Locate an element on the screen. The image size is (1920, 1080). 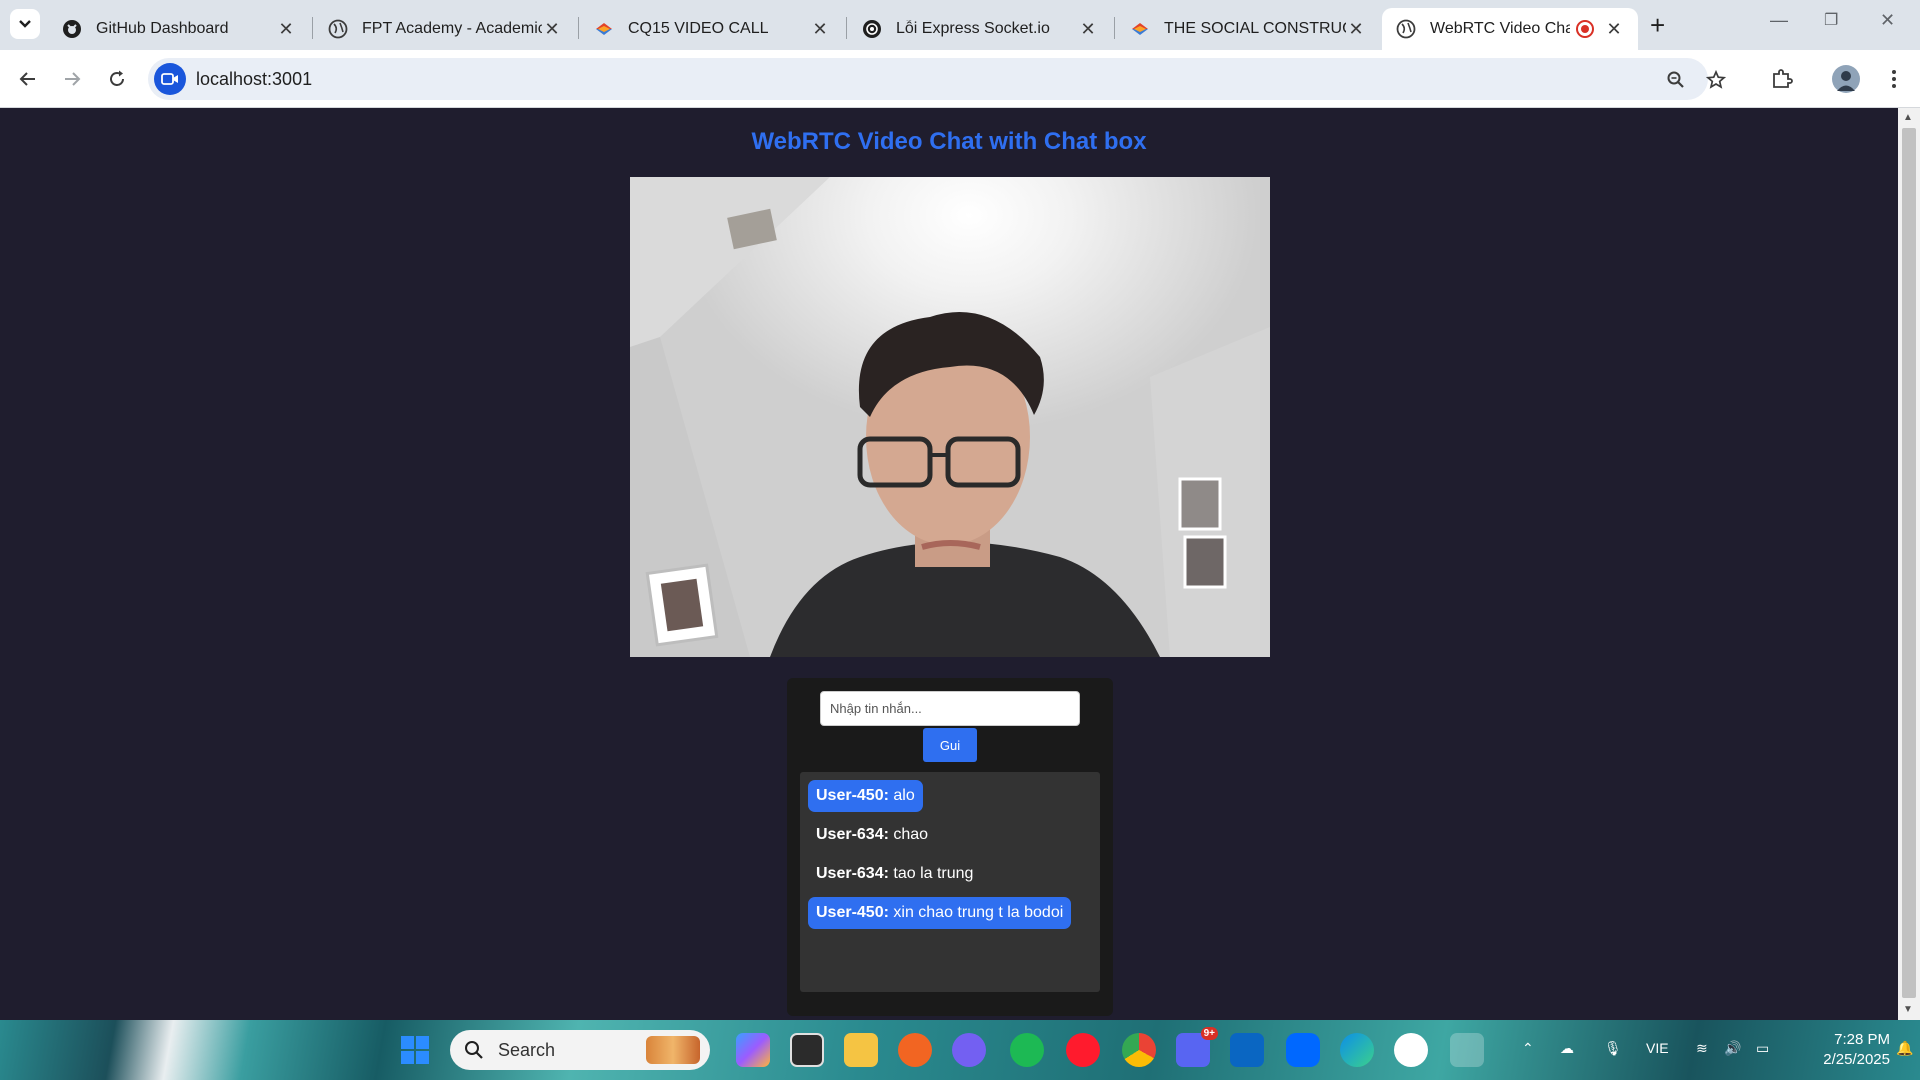
tab-search-button is located at coordinates (25, 24).